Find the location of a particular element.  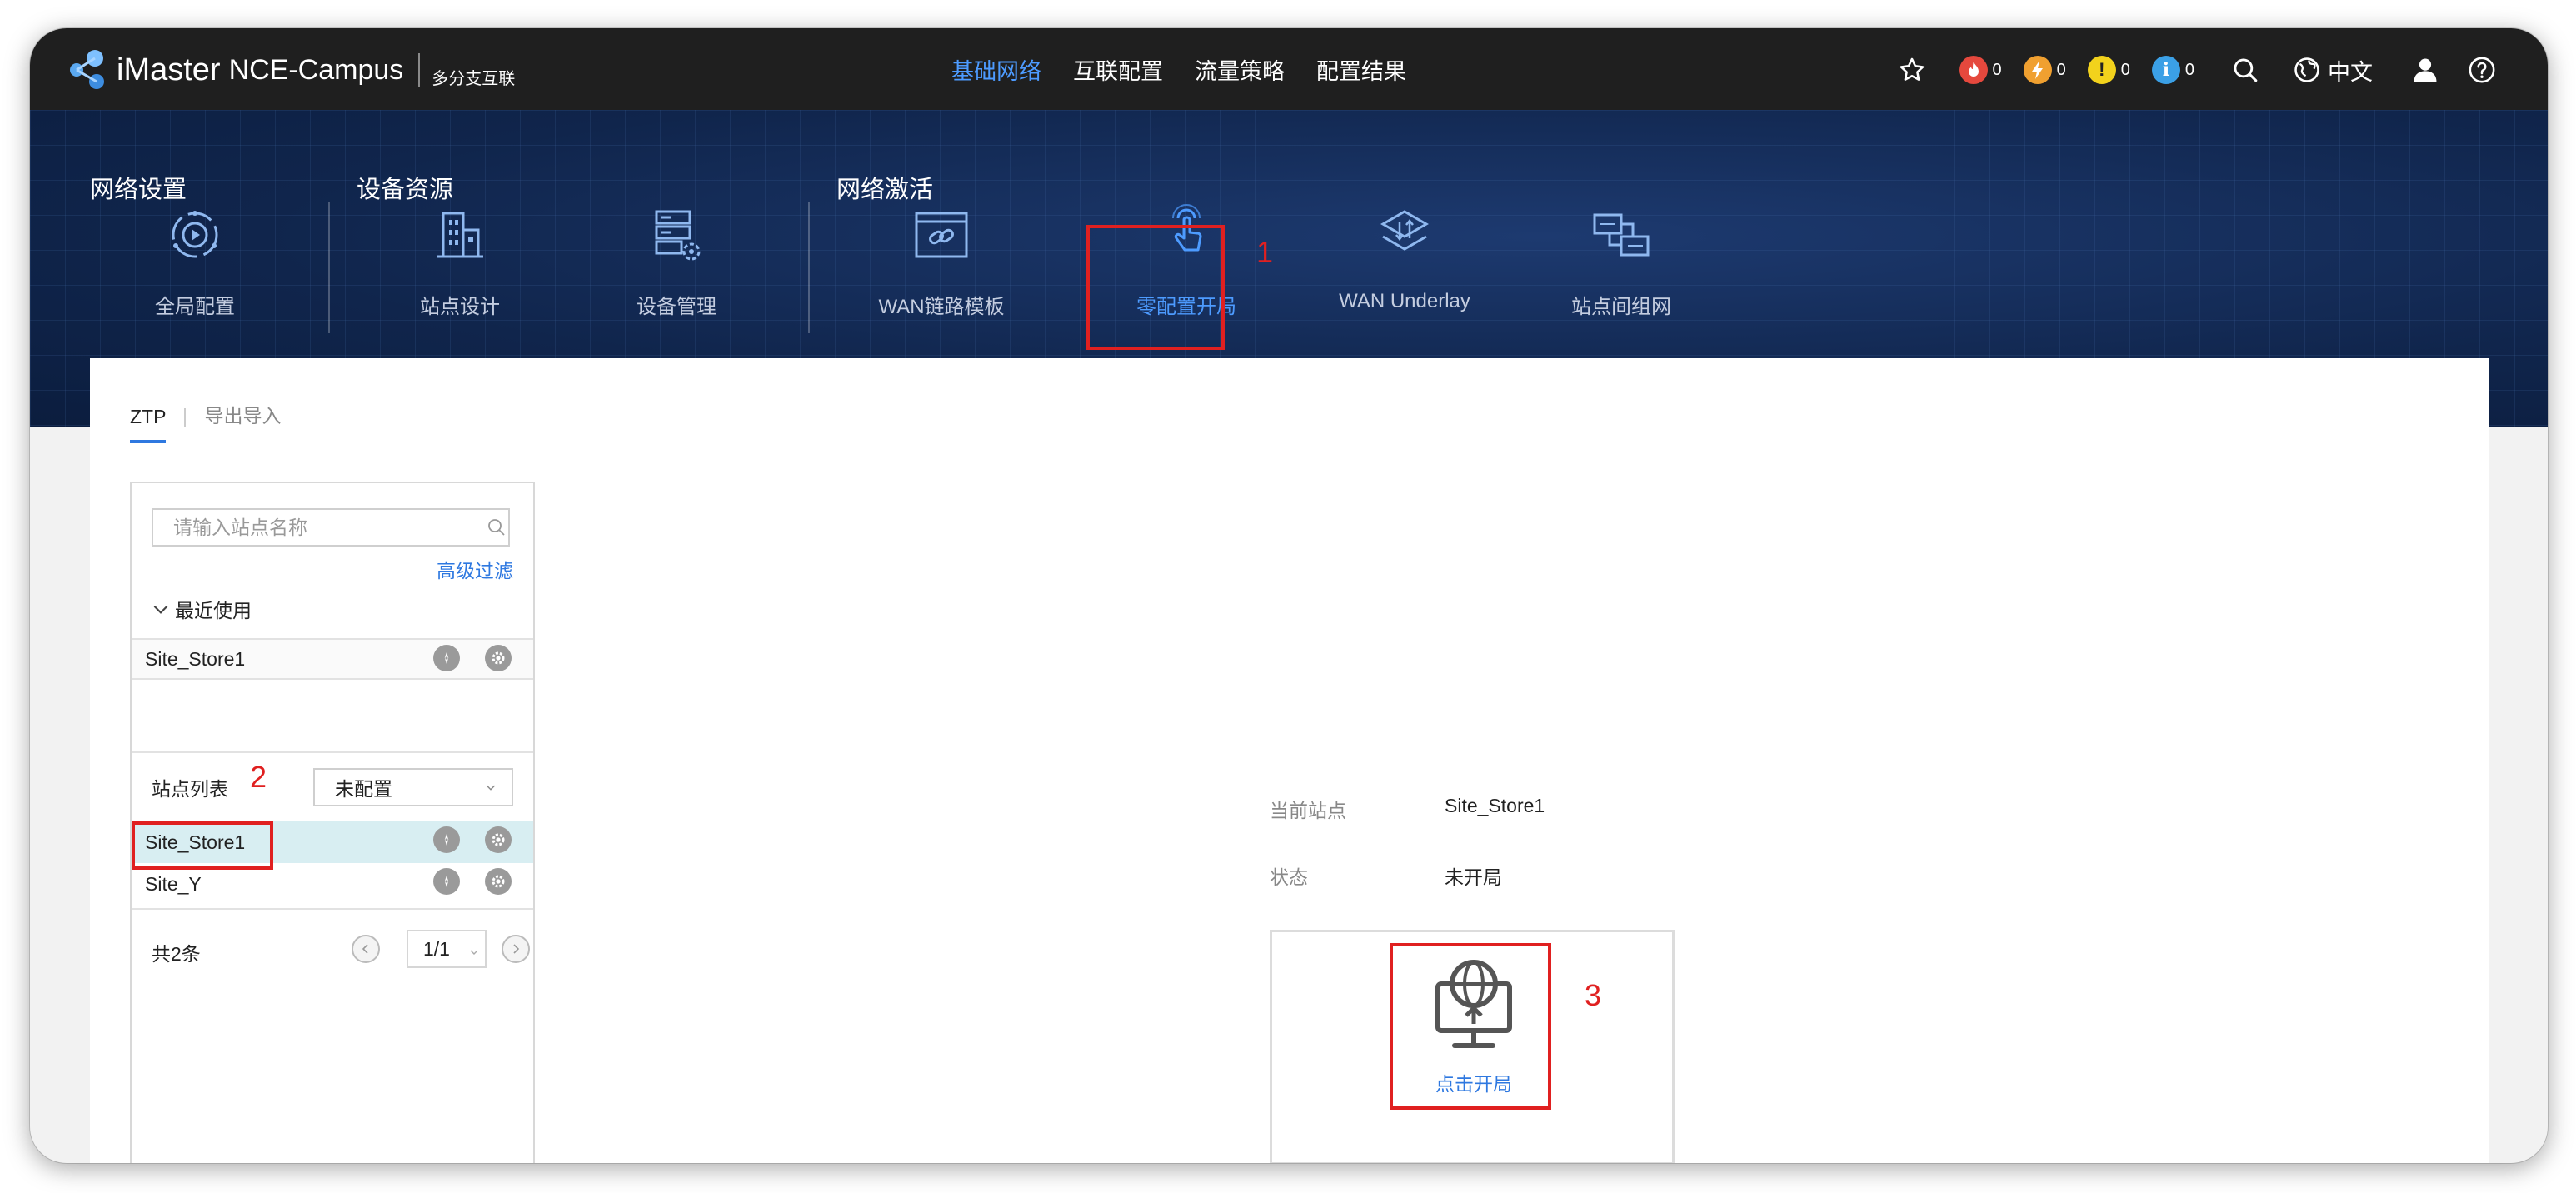

func-device-management: 设备管理 is located at coordinates (676, 260).